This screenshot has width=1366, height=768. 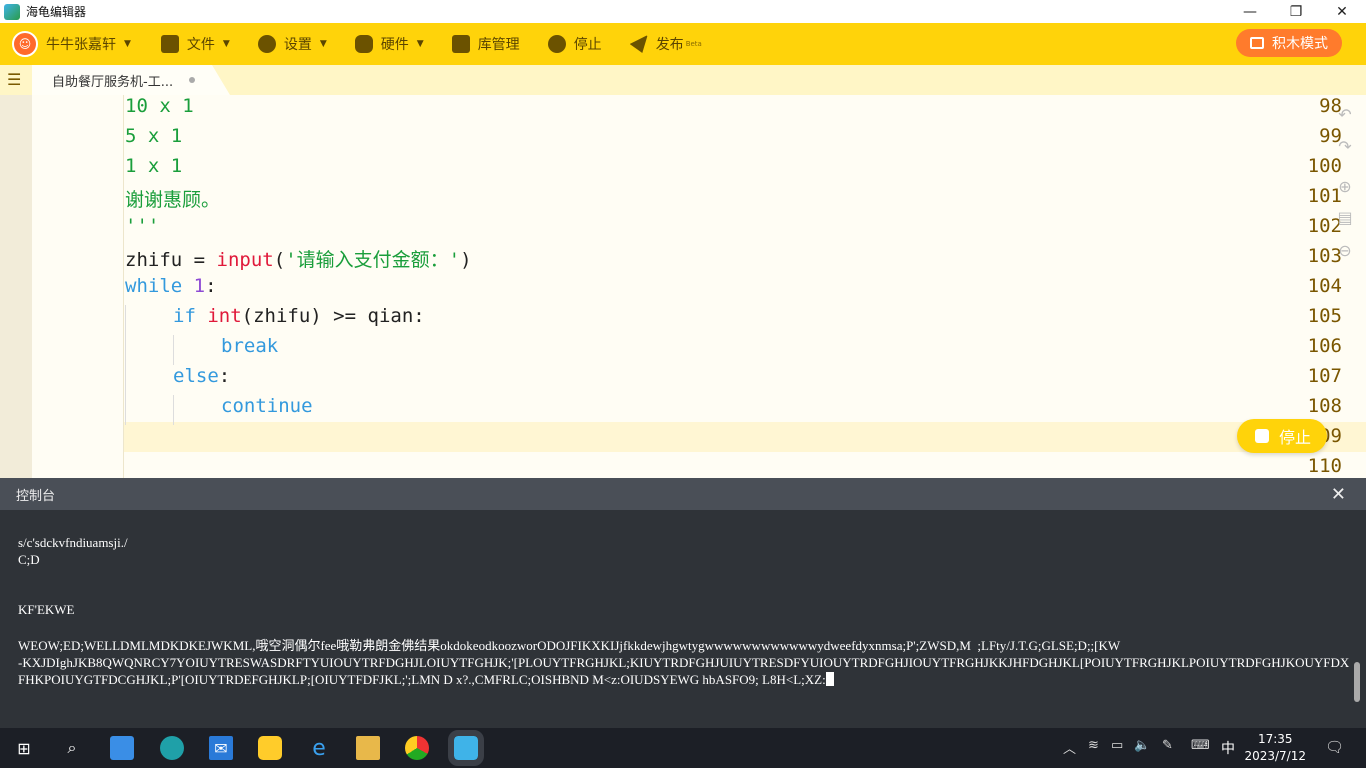 I want to click on clock-time: 17:35, so click(x=1275, y=739).